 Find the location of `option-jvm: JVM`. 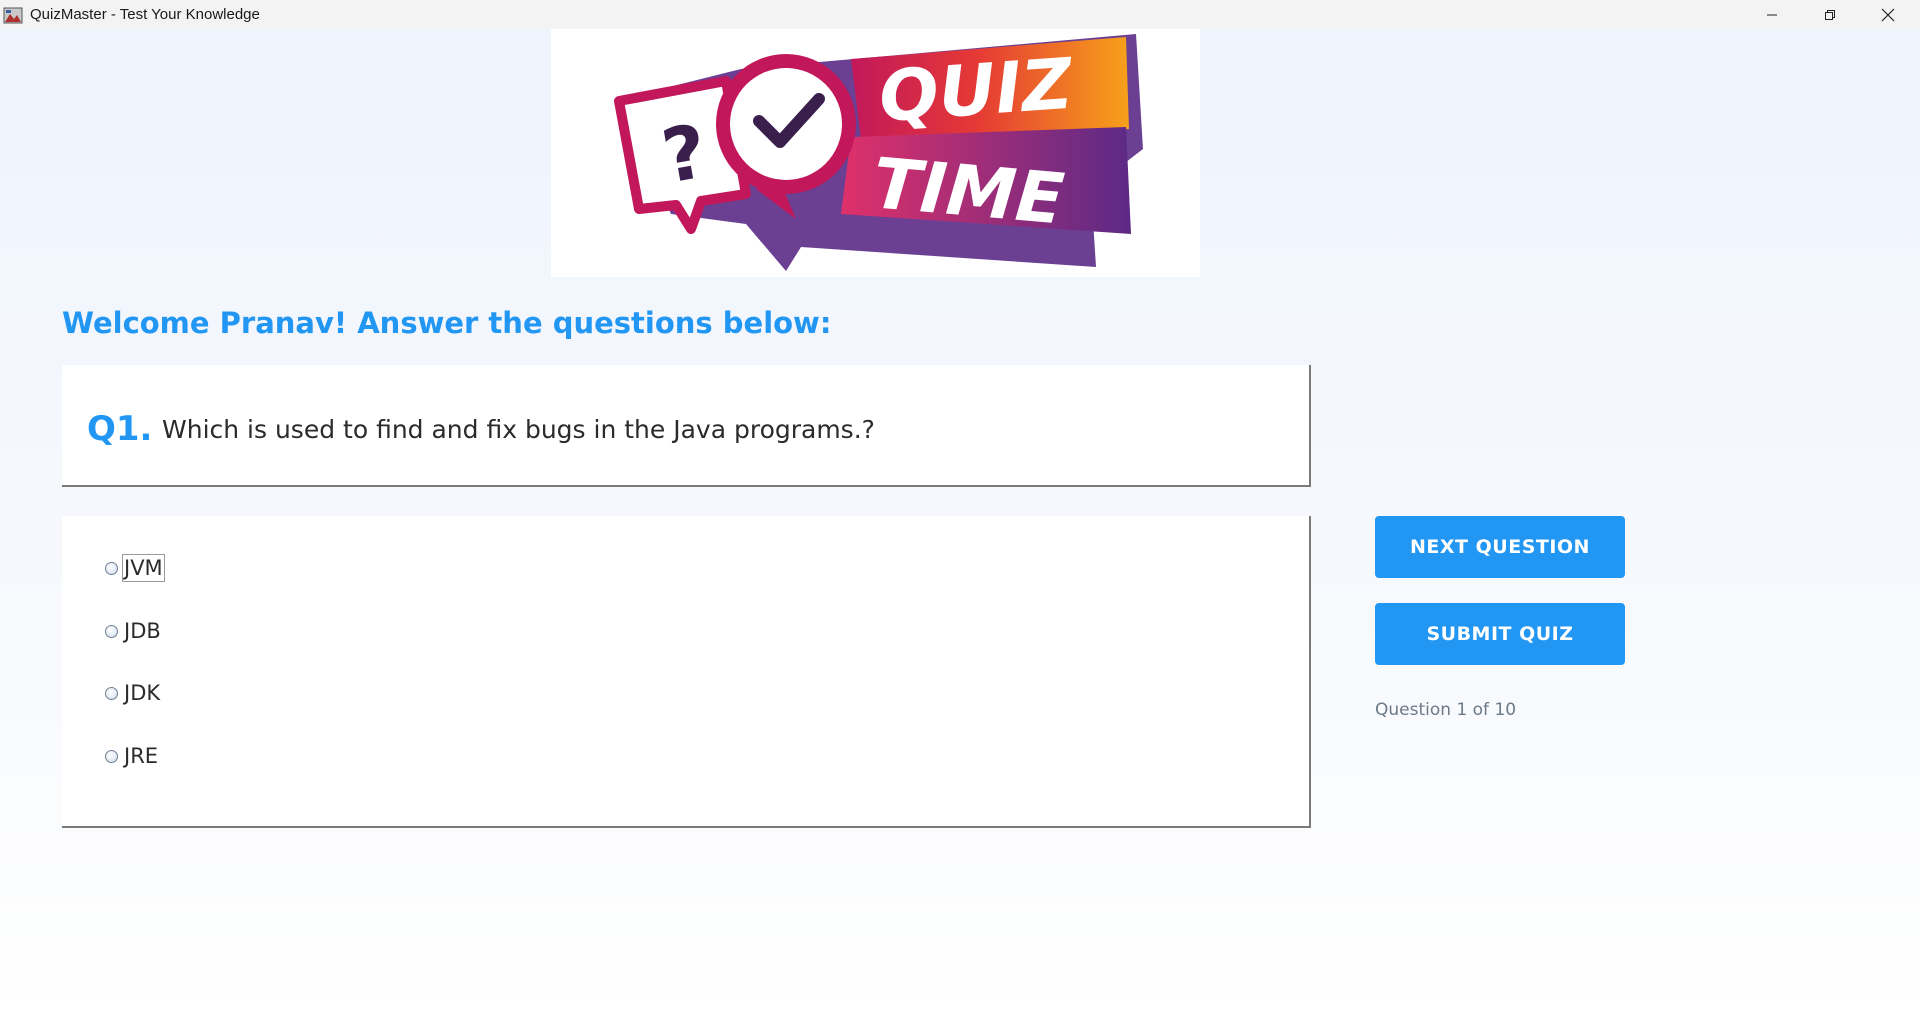

option-jvm: JVM is located at coordinates (135, 568).